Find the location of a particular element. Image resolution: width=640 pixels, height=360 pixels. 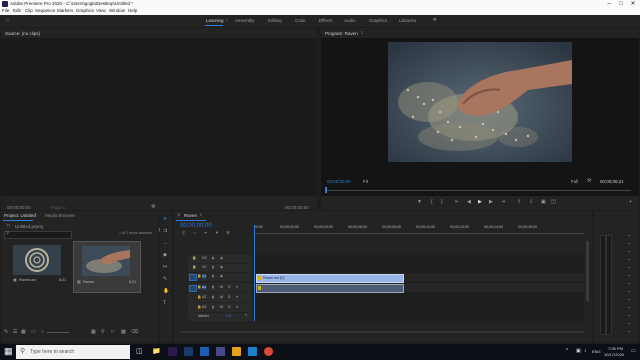

zoom-slider is located at coordinates (58, 332).